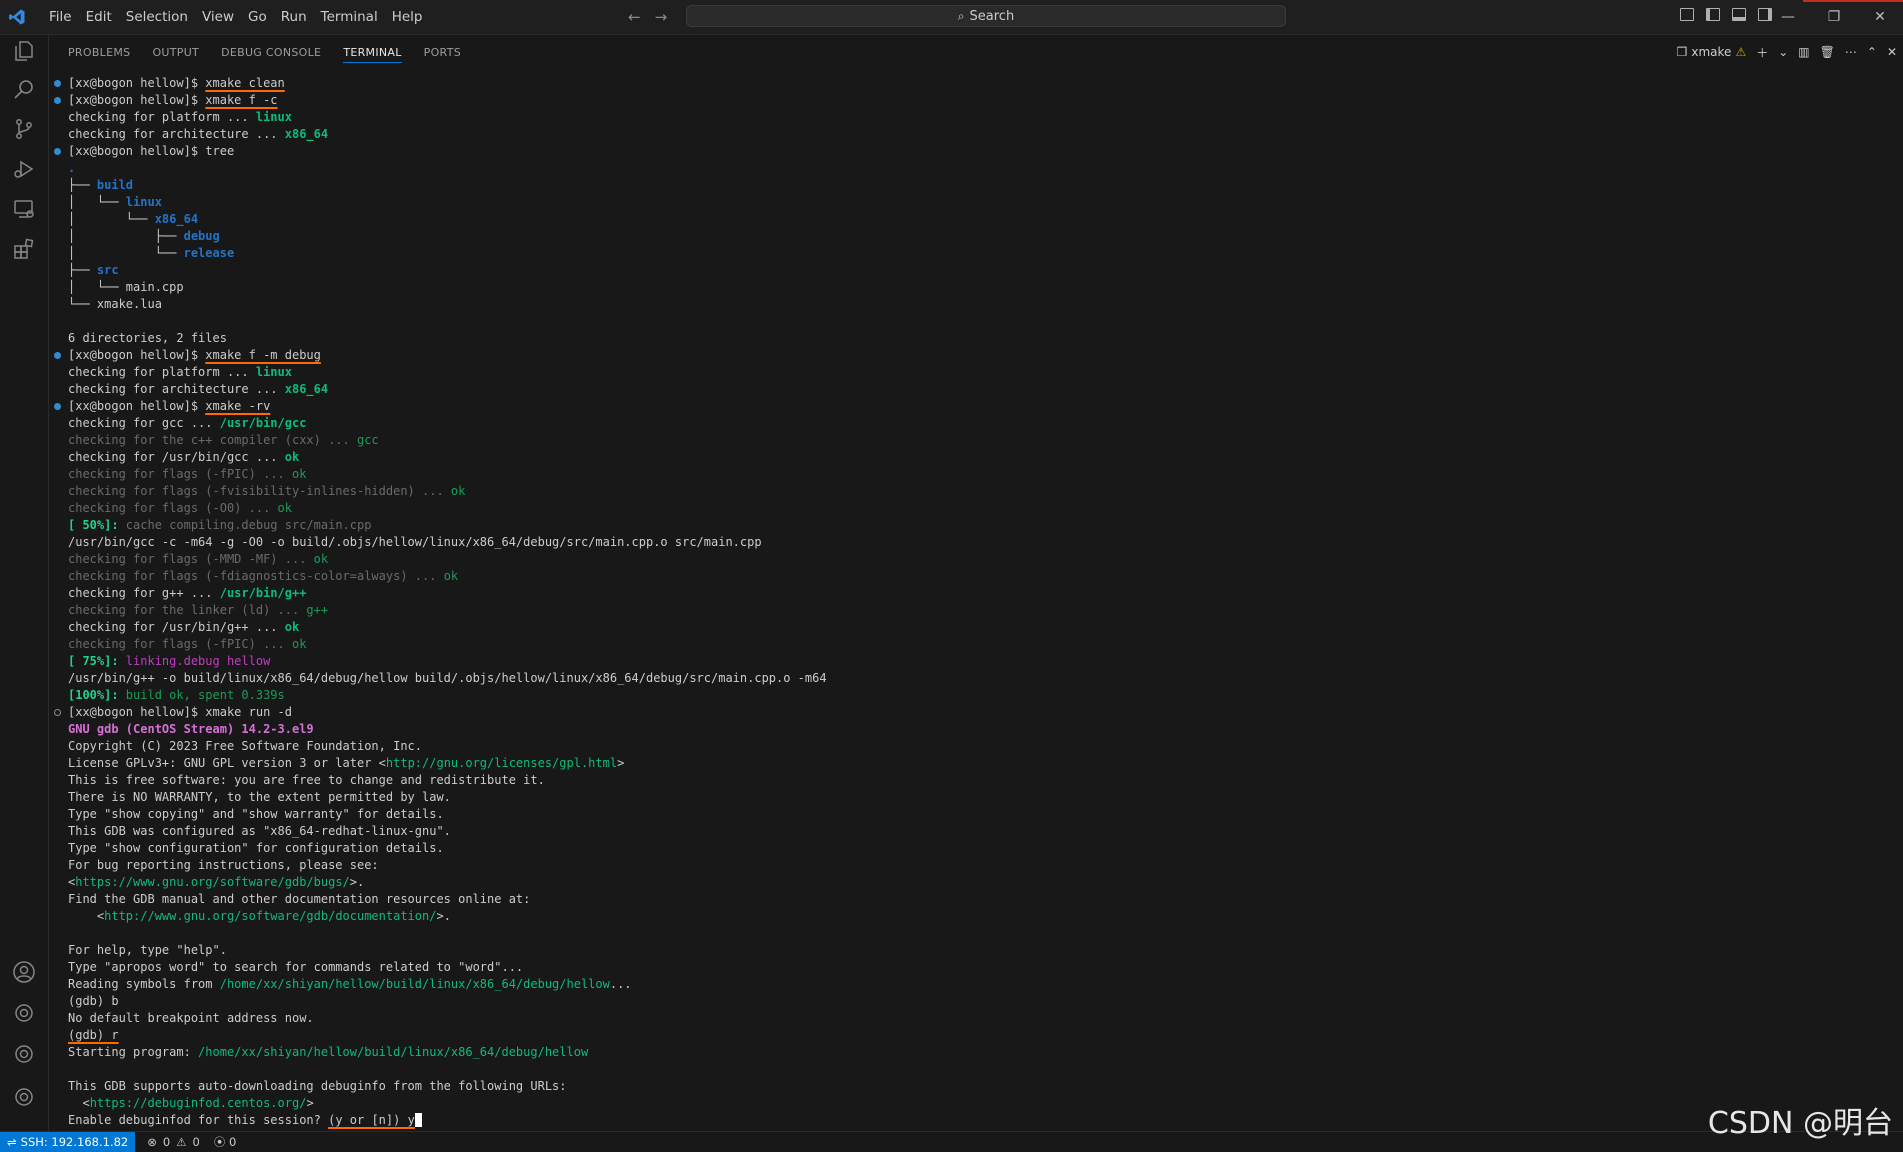 Image resolution: width=1903 pixels, height=1152 pixels. I want to click on trash-icon: 🗑, so click(1827, 52).